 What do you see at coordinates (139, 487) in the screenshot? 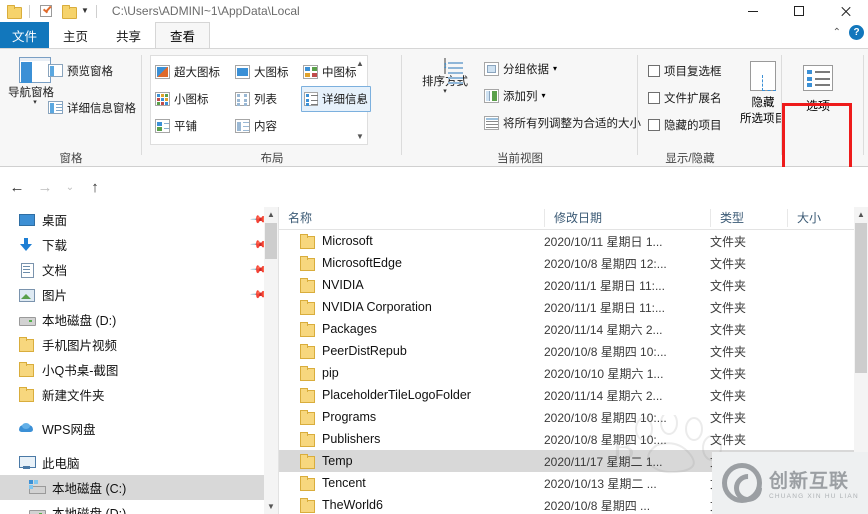
I see `sidebar-item-drive-c: 本地磁盘 (C:)` at bounding box center [139, 487].